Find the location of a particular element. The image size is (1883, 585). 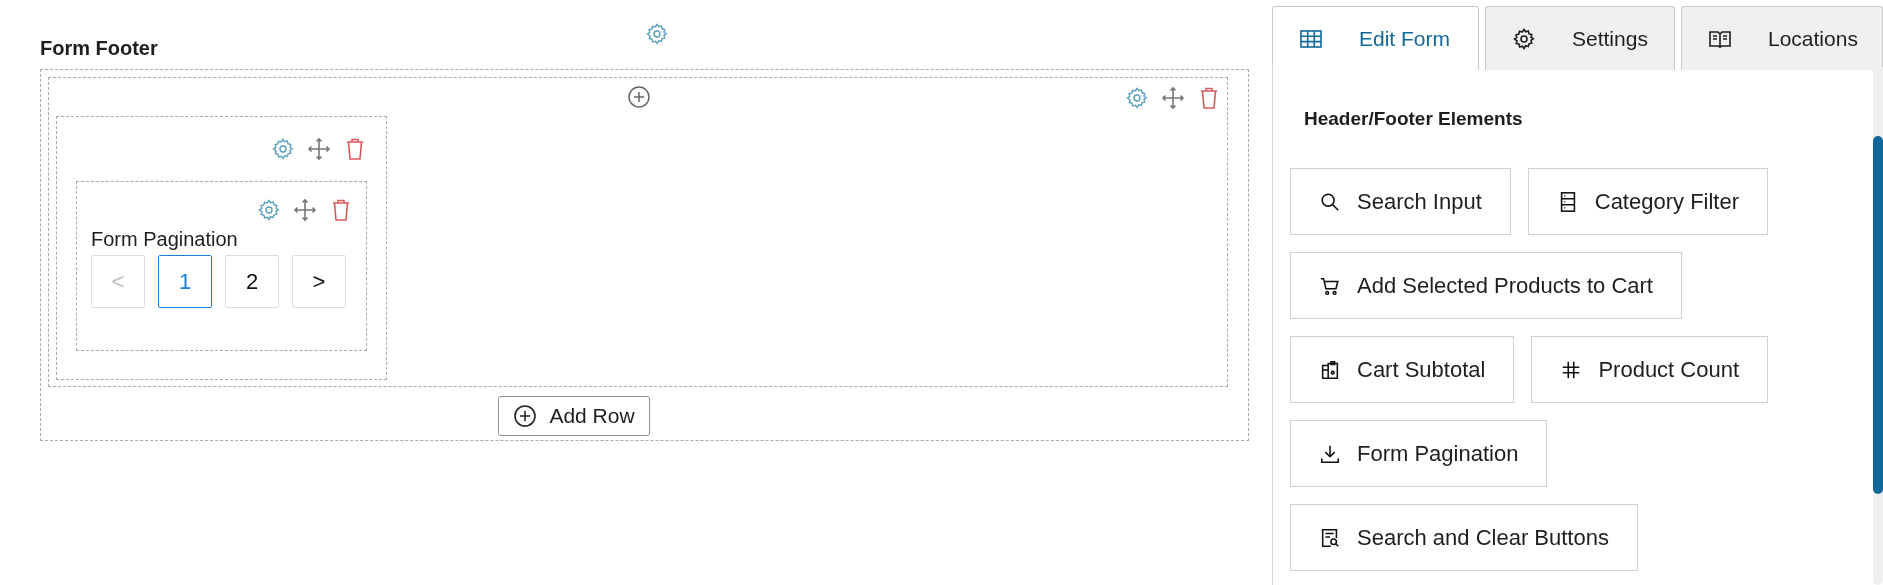

element-button: Category Filter is located at coordinates (1648, 201).